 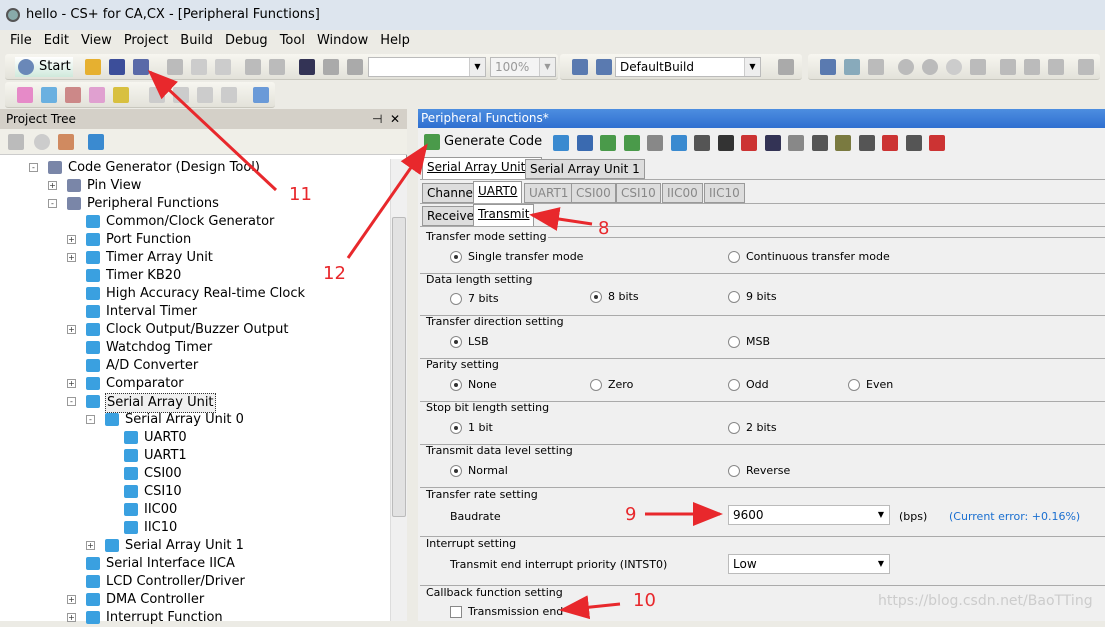 What do you see at coordinates (334, 273) in the screenshot?
I see `annotation-12: 12` at bounding box center [334, 273].